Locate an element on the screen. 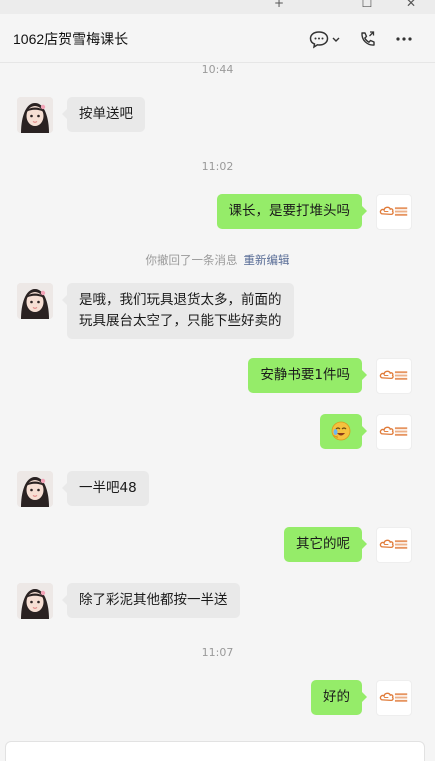 The image size is (435, 761). message-bubble-incoming: 按单送吧 is located at coordinates (103, 114).